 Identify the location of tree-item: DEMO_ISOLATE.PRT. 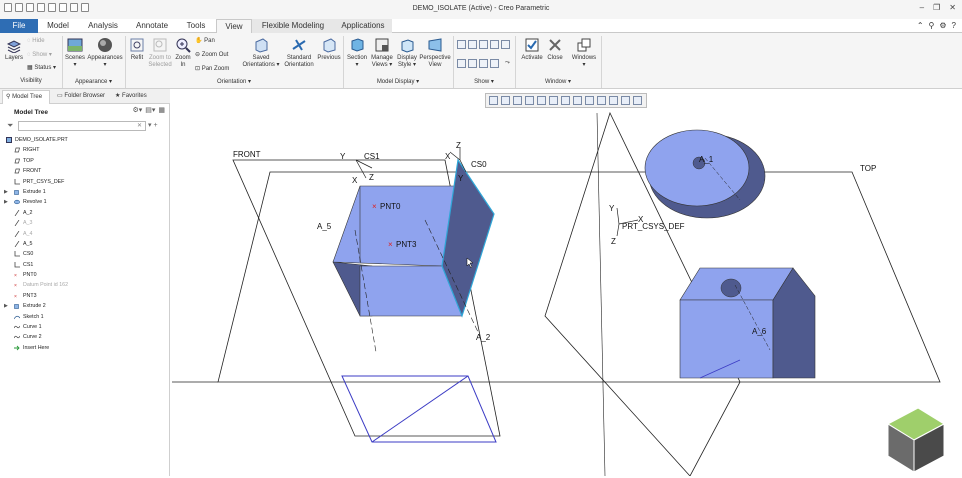
(86, 140).